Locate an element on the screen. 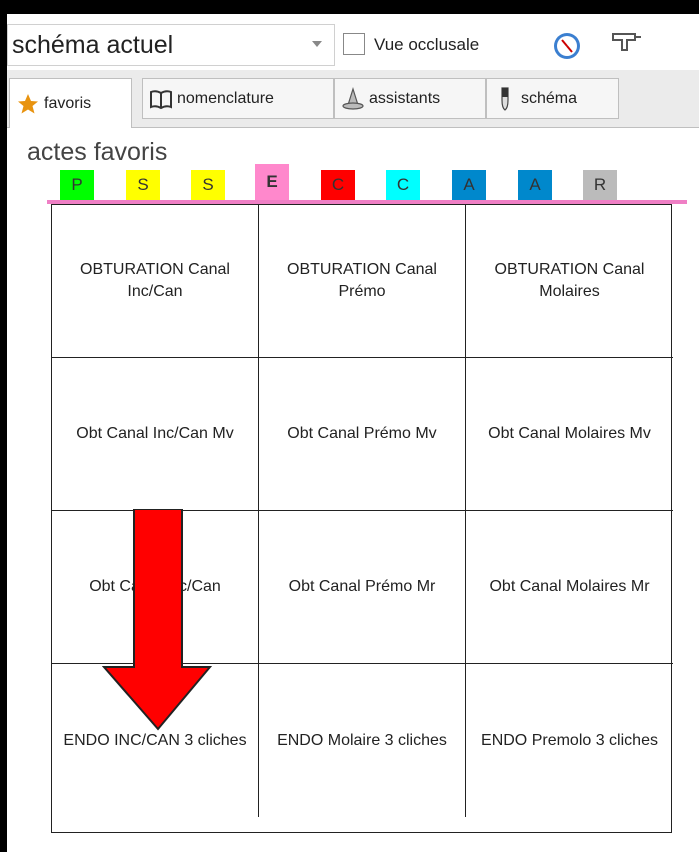 The width and height of the screenshot is (699, 852). toolbar: schéma actuel Vue occlusale is located at coordinates (353, 42).